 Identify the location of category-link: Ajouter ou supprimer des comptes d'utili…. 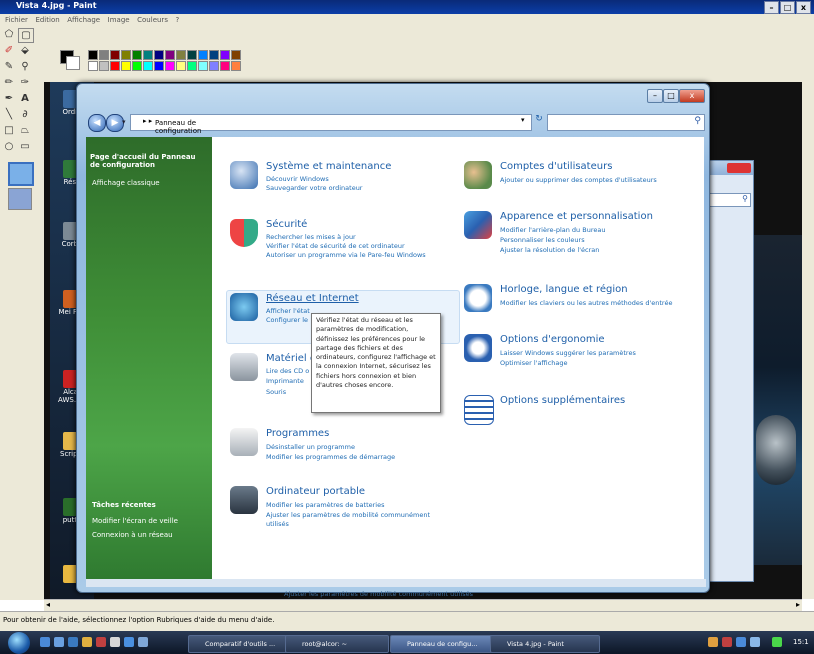
(578, 180).